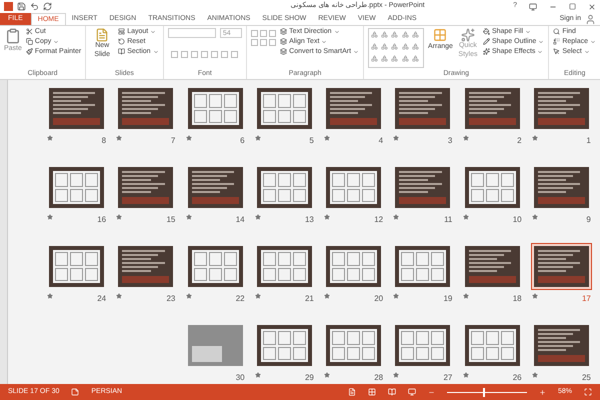 The image size is (600, 400). Describe the element at coordinates (309, 378) in the screenshot. I see `slide-number: 29` at that location.